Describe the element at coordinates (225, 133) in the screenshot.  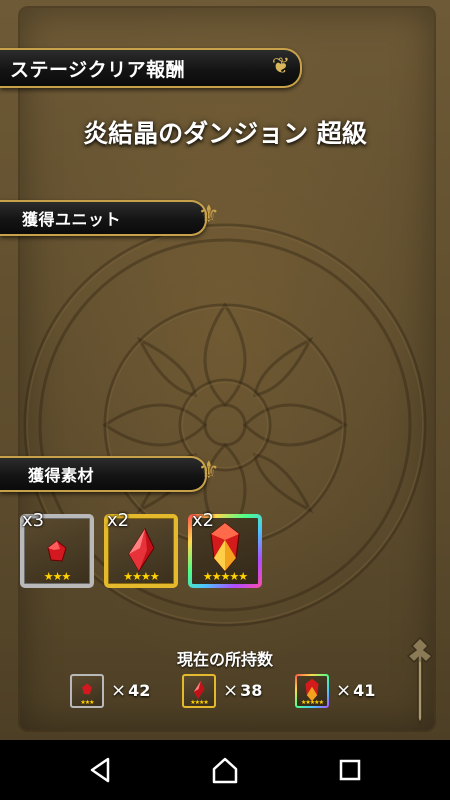
I see `stage-name: 炎結晶のダンジョン 超級` at that location.